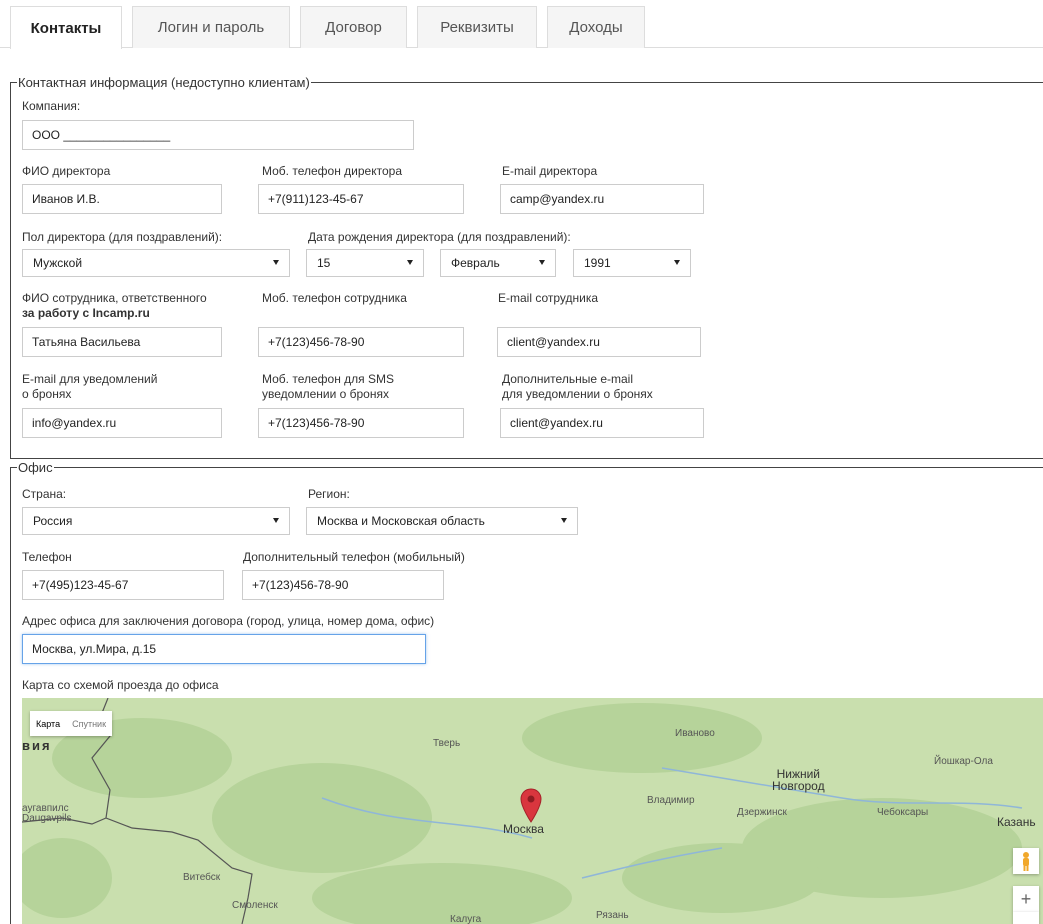  I want to click on zoom-out-button: −, so click(1026, 918).